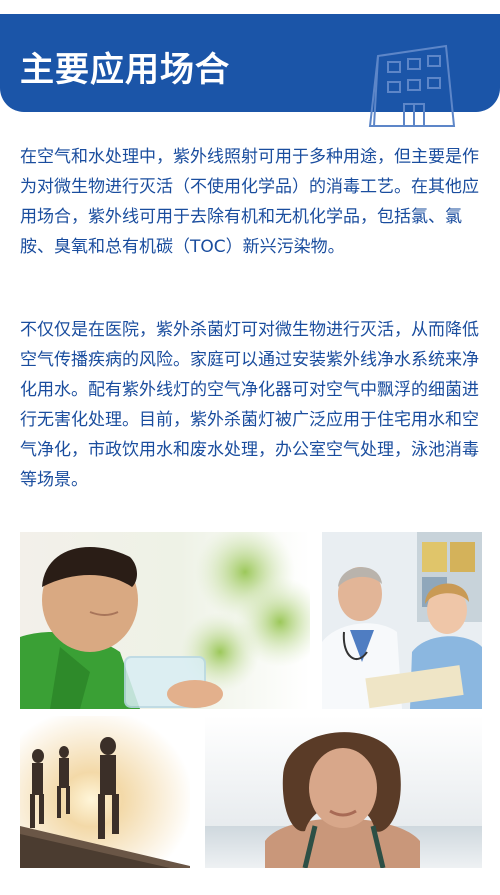 This screenshot has height=895, width=500. I want to click on header: 主要应用场合, so click(250, 63).